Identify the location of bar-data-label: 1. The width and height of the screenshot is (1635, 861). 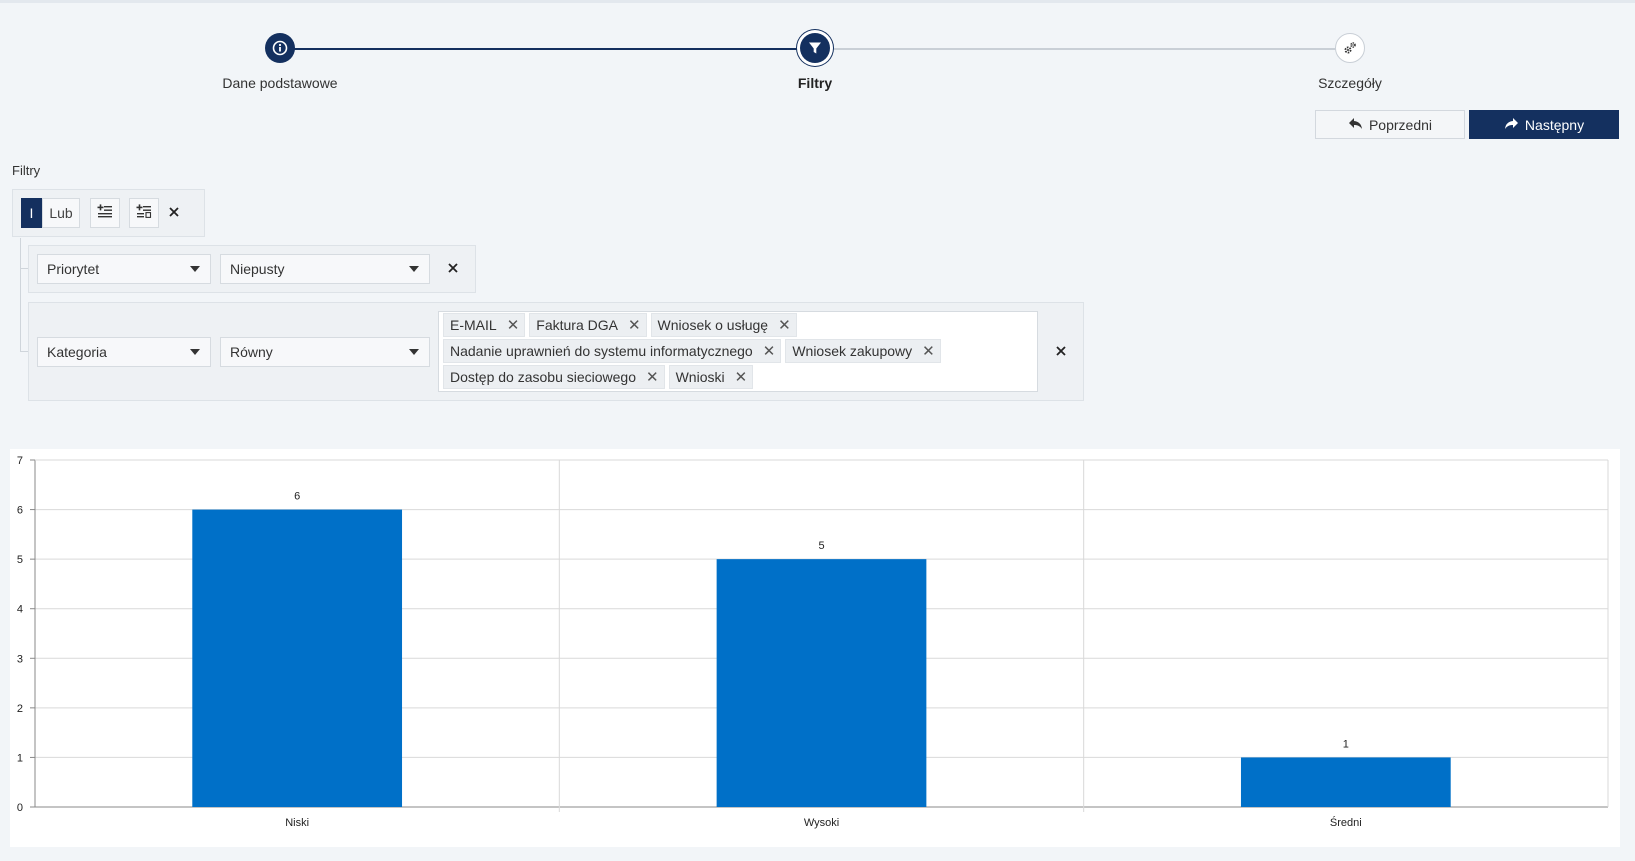
(1346, 744).